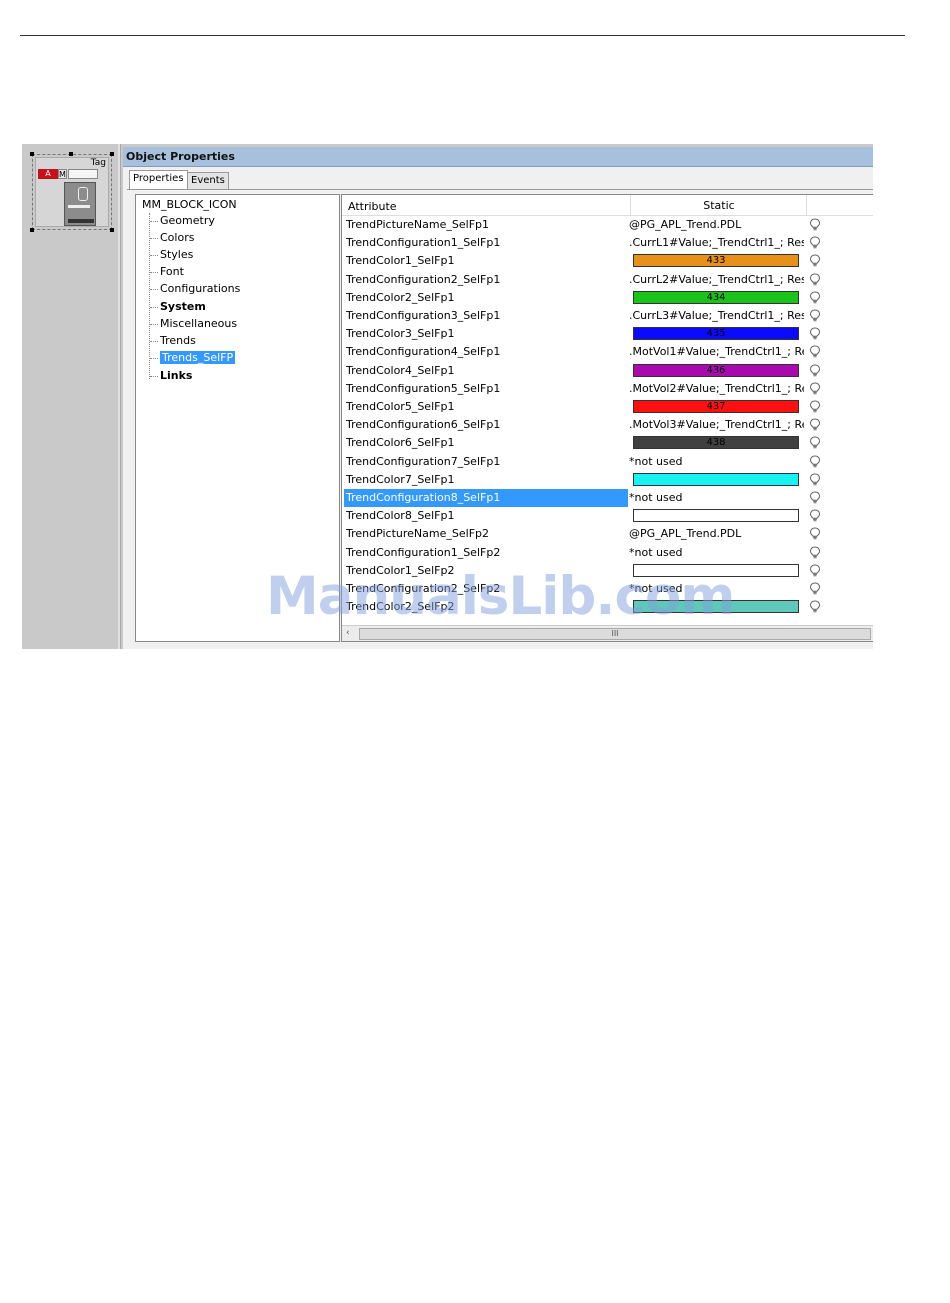 The height and width of the screenshot is (1303, 950). I want to click on static-value-cell: .MotVol1#Value;_TrendCtrl1_; Rese, so click(716, 352).